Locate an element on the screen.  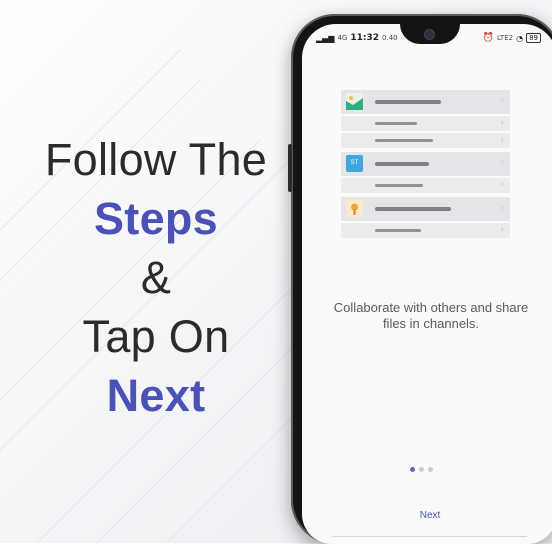
battery-icon: 89 is located at coordinates (533, 38).